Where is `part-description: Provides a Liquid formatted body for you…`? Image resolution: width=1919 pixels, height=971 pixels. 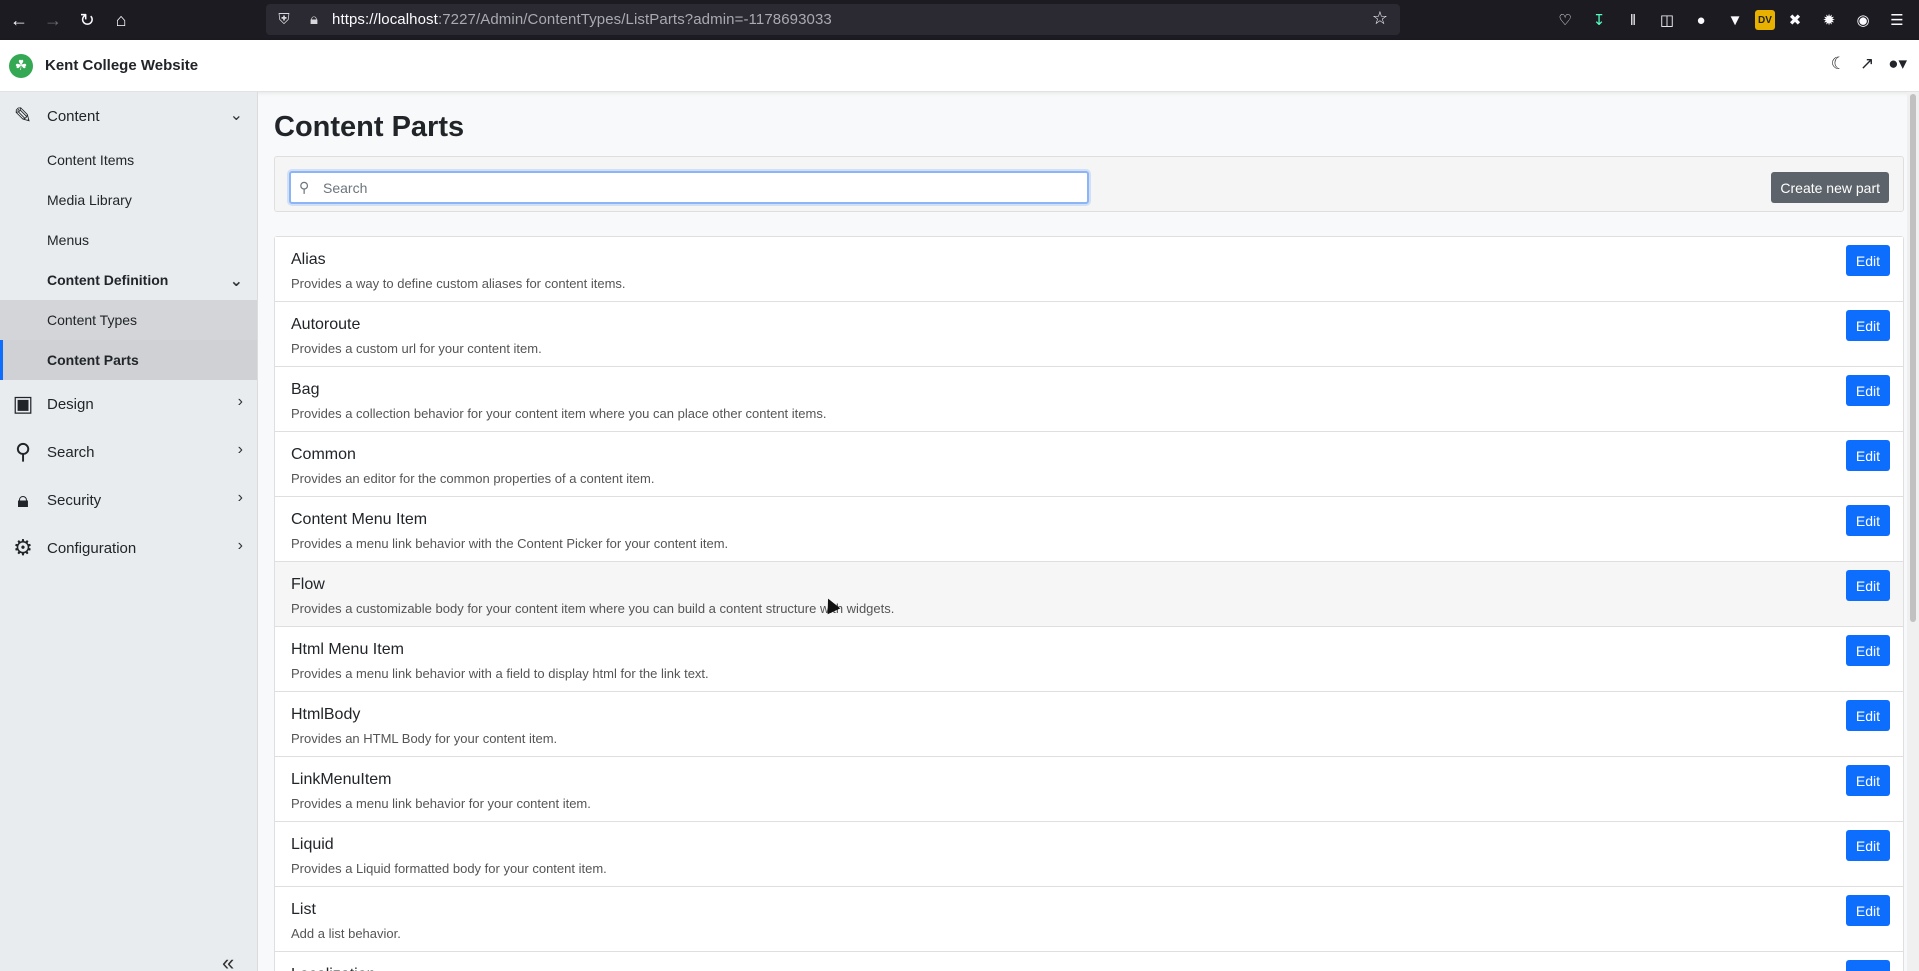
part-description: Provides a Liquid formatted body for you… is located at coordinates (449, 868).